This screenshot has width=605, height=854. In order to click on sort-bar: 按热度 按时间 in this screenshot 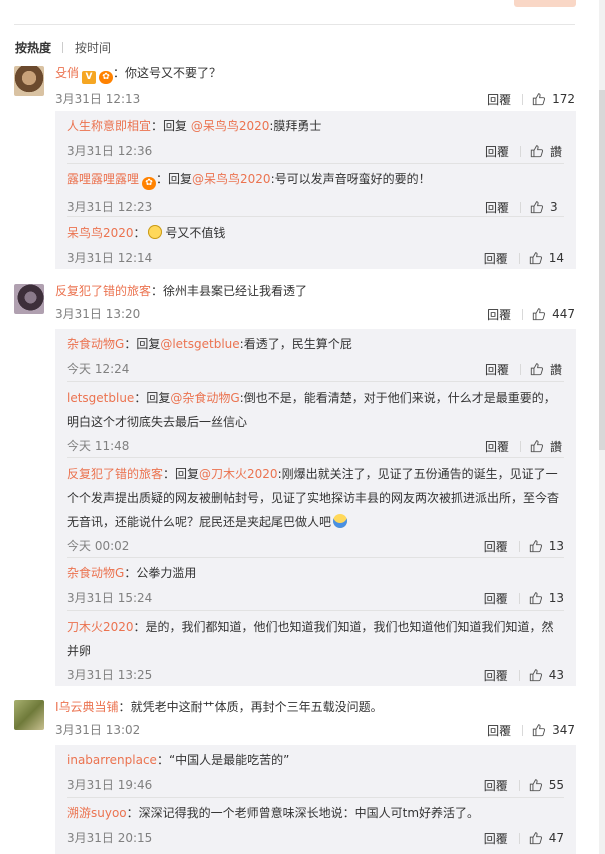, I will do `click(63, 47)`.